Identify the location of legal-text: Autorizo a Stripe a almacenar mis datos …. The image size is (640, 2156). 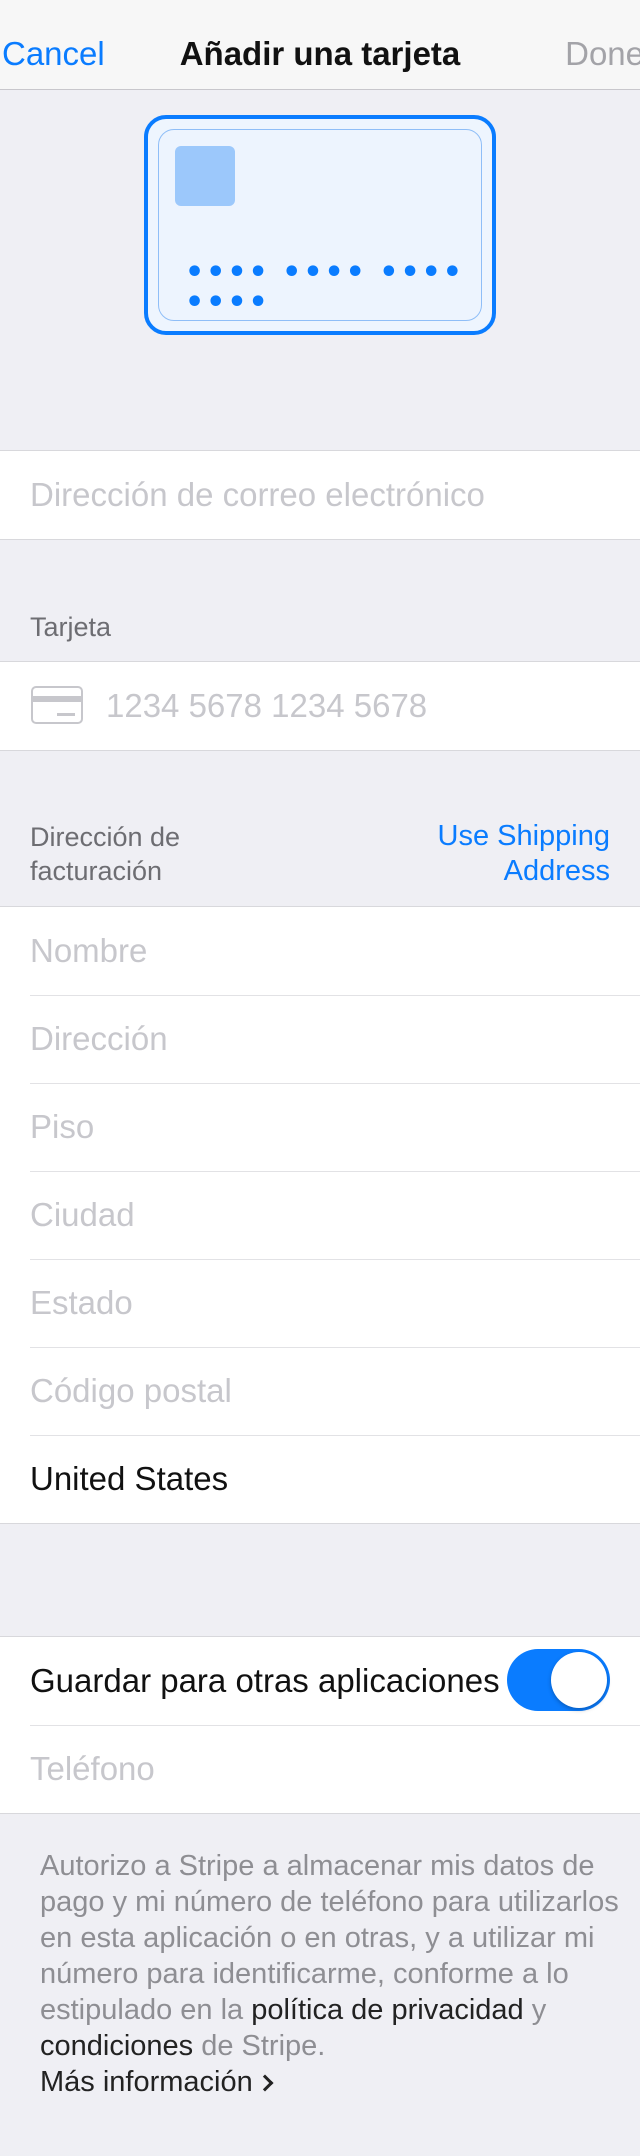
(330, 1974).